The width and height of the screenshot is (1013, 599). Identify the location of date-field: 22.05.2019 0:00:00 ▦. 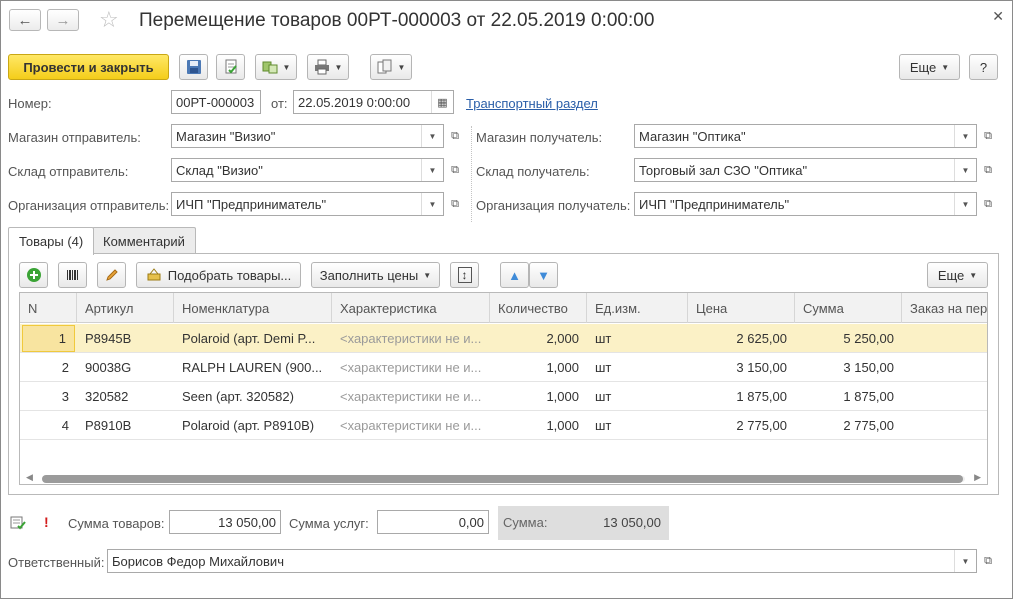
(373, 102).